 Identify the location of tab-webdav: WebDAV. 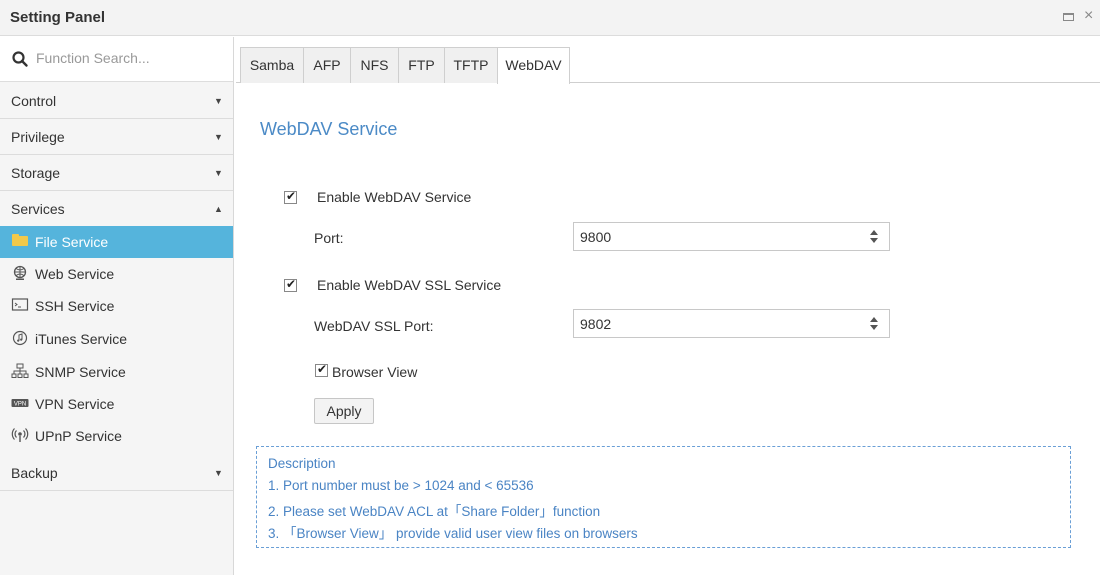
(533, 65).